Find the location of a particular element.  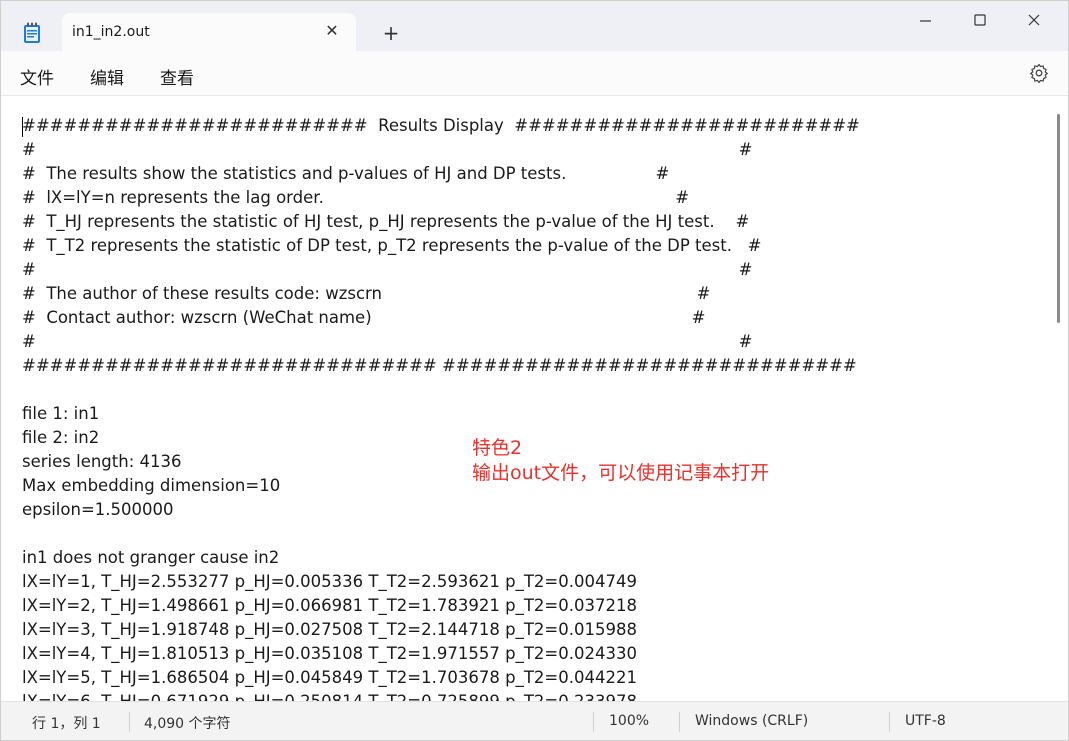

document-line: # Contact author: wzscrn (WeChat name) # is located at coordinates (364, 317).